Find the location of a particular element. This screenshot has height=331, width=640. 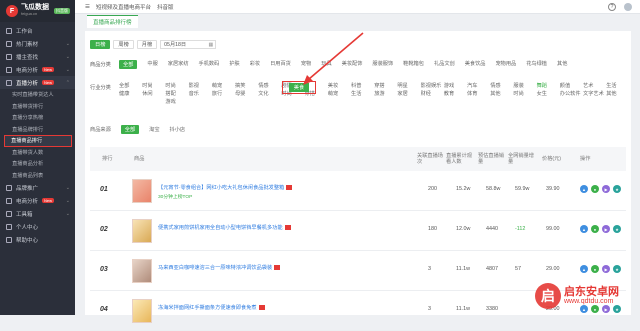

sidebar-subitem: 直播分享热榜 is located at coordinates (37, 118).